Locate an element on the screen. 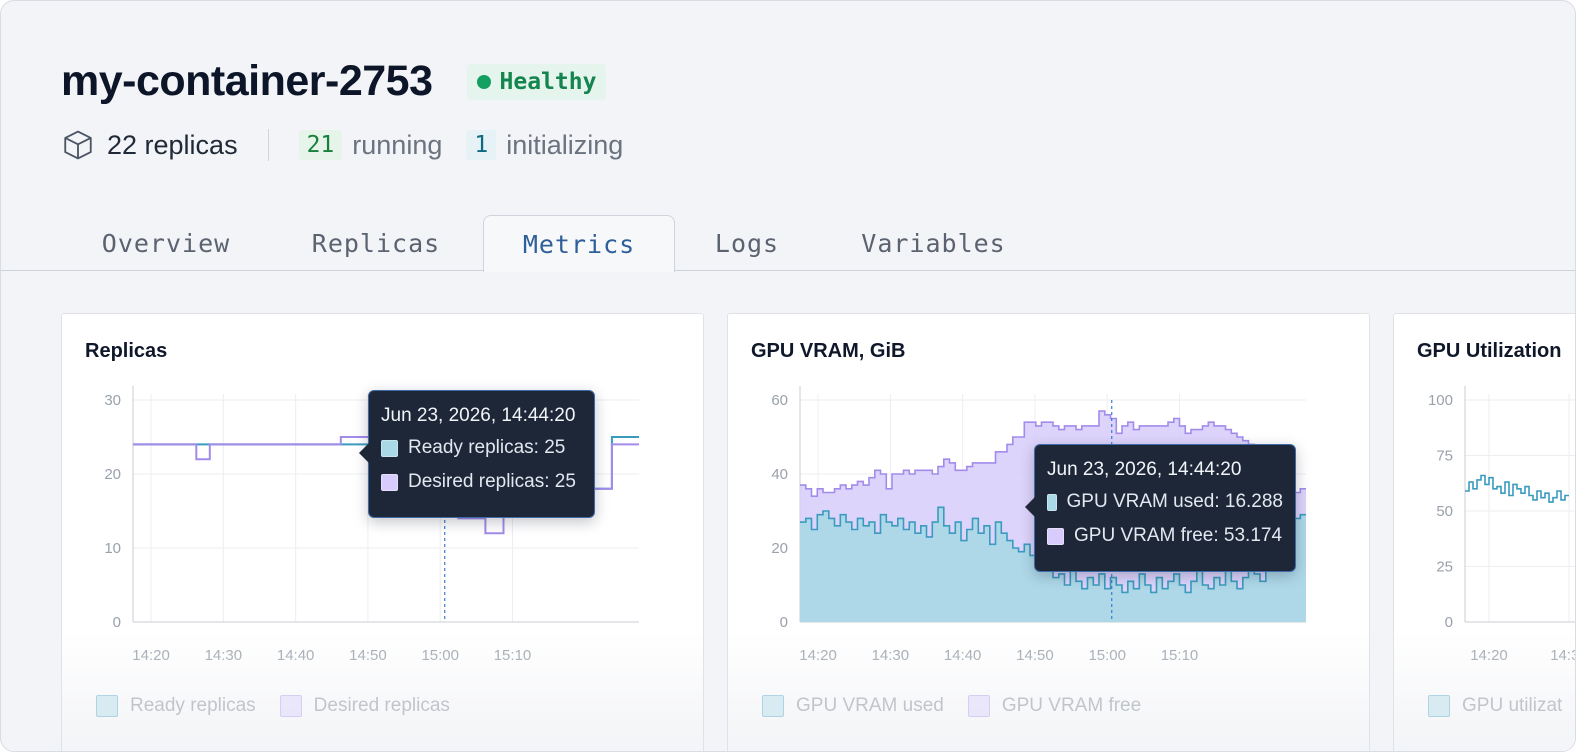 Image resolution: width=1576 pixels, height=752 pixels. replica-summary: 22 replicas 21 running 1 initializing is located at coordinates (354, 145).